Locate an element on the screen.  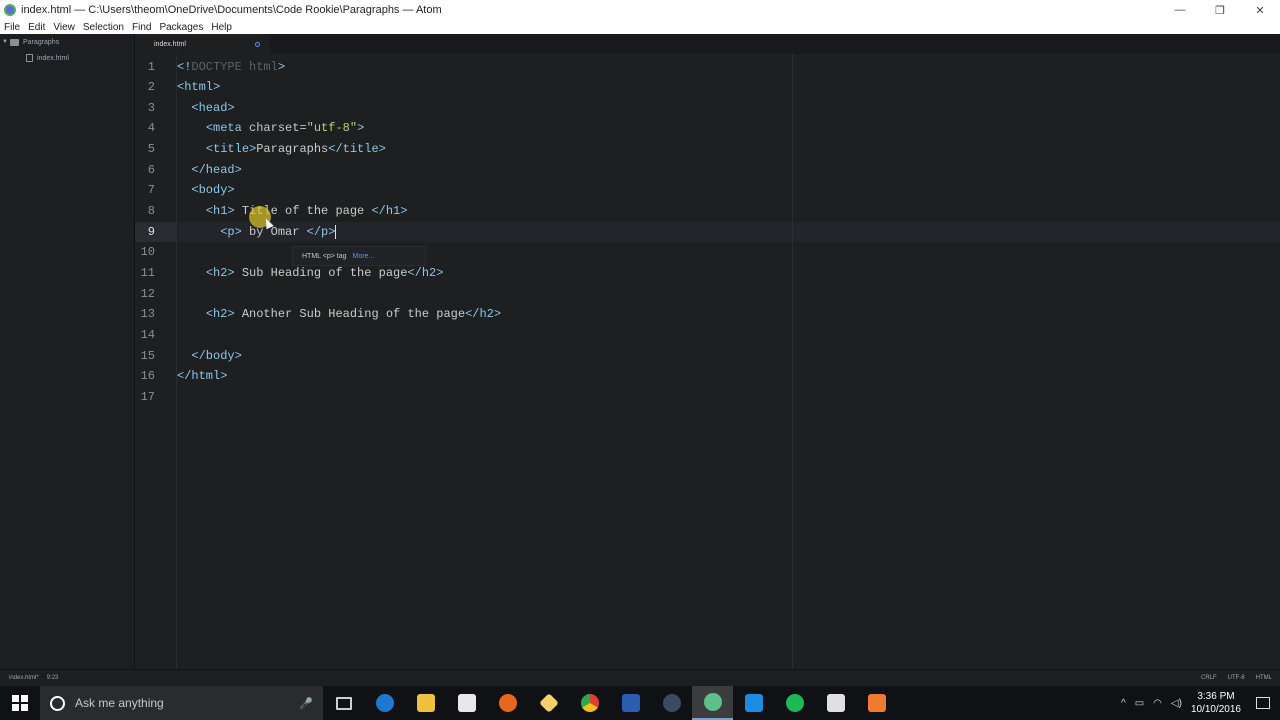
taskbar-task-view is located at coordinates (343, 703).